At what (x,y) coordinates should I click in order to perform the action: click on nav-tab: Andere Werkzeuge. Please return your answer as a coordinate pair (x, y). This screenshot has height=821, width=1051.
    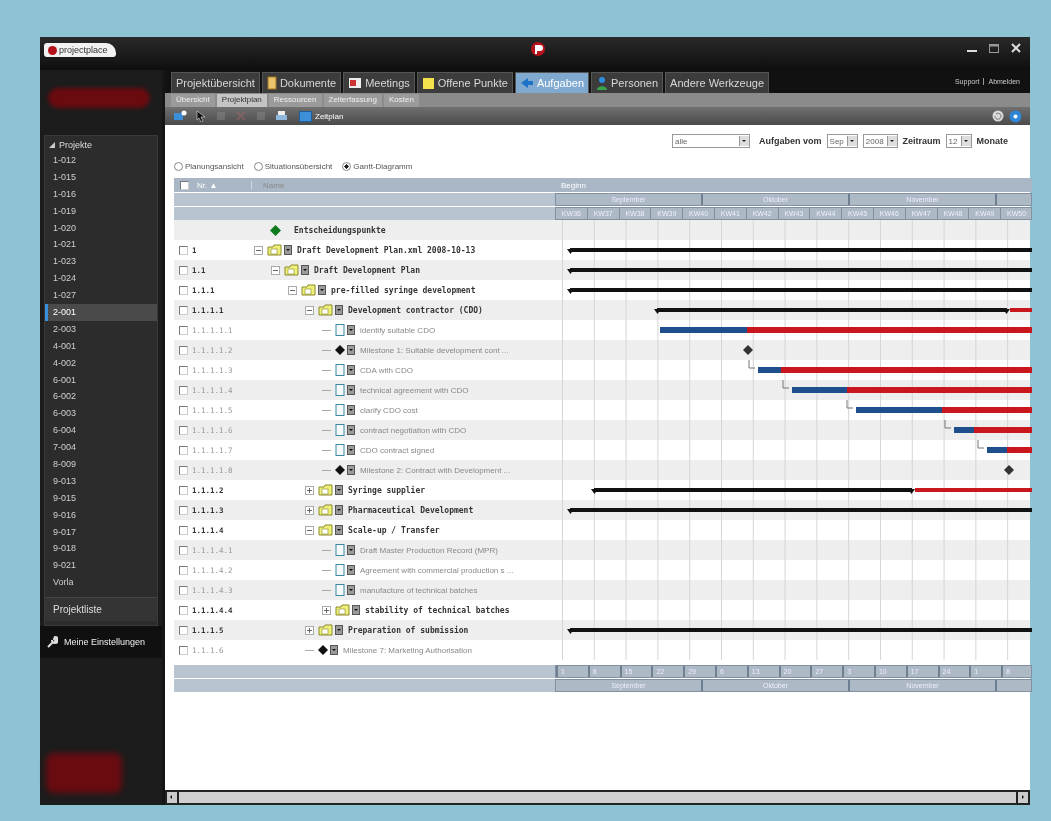
    Looking at the image, I should click on (717, 82).